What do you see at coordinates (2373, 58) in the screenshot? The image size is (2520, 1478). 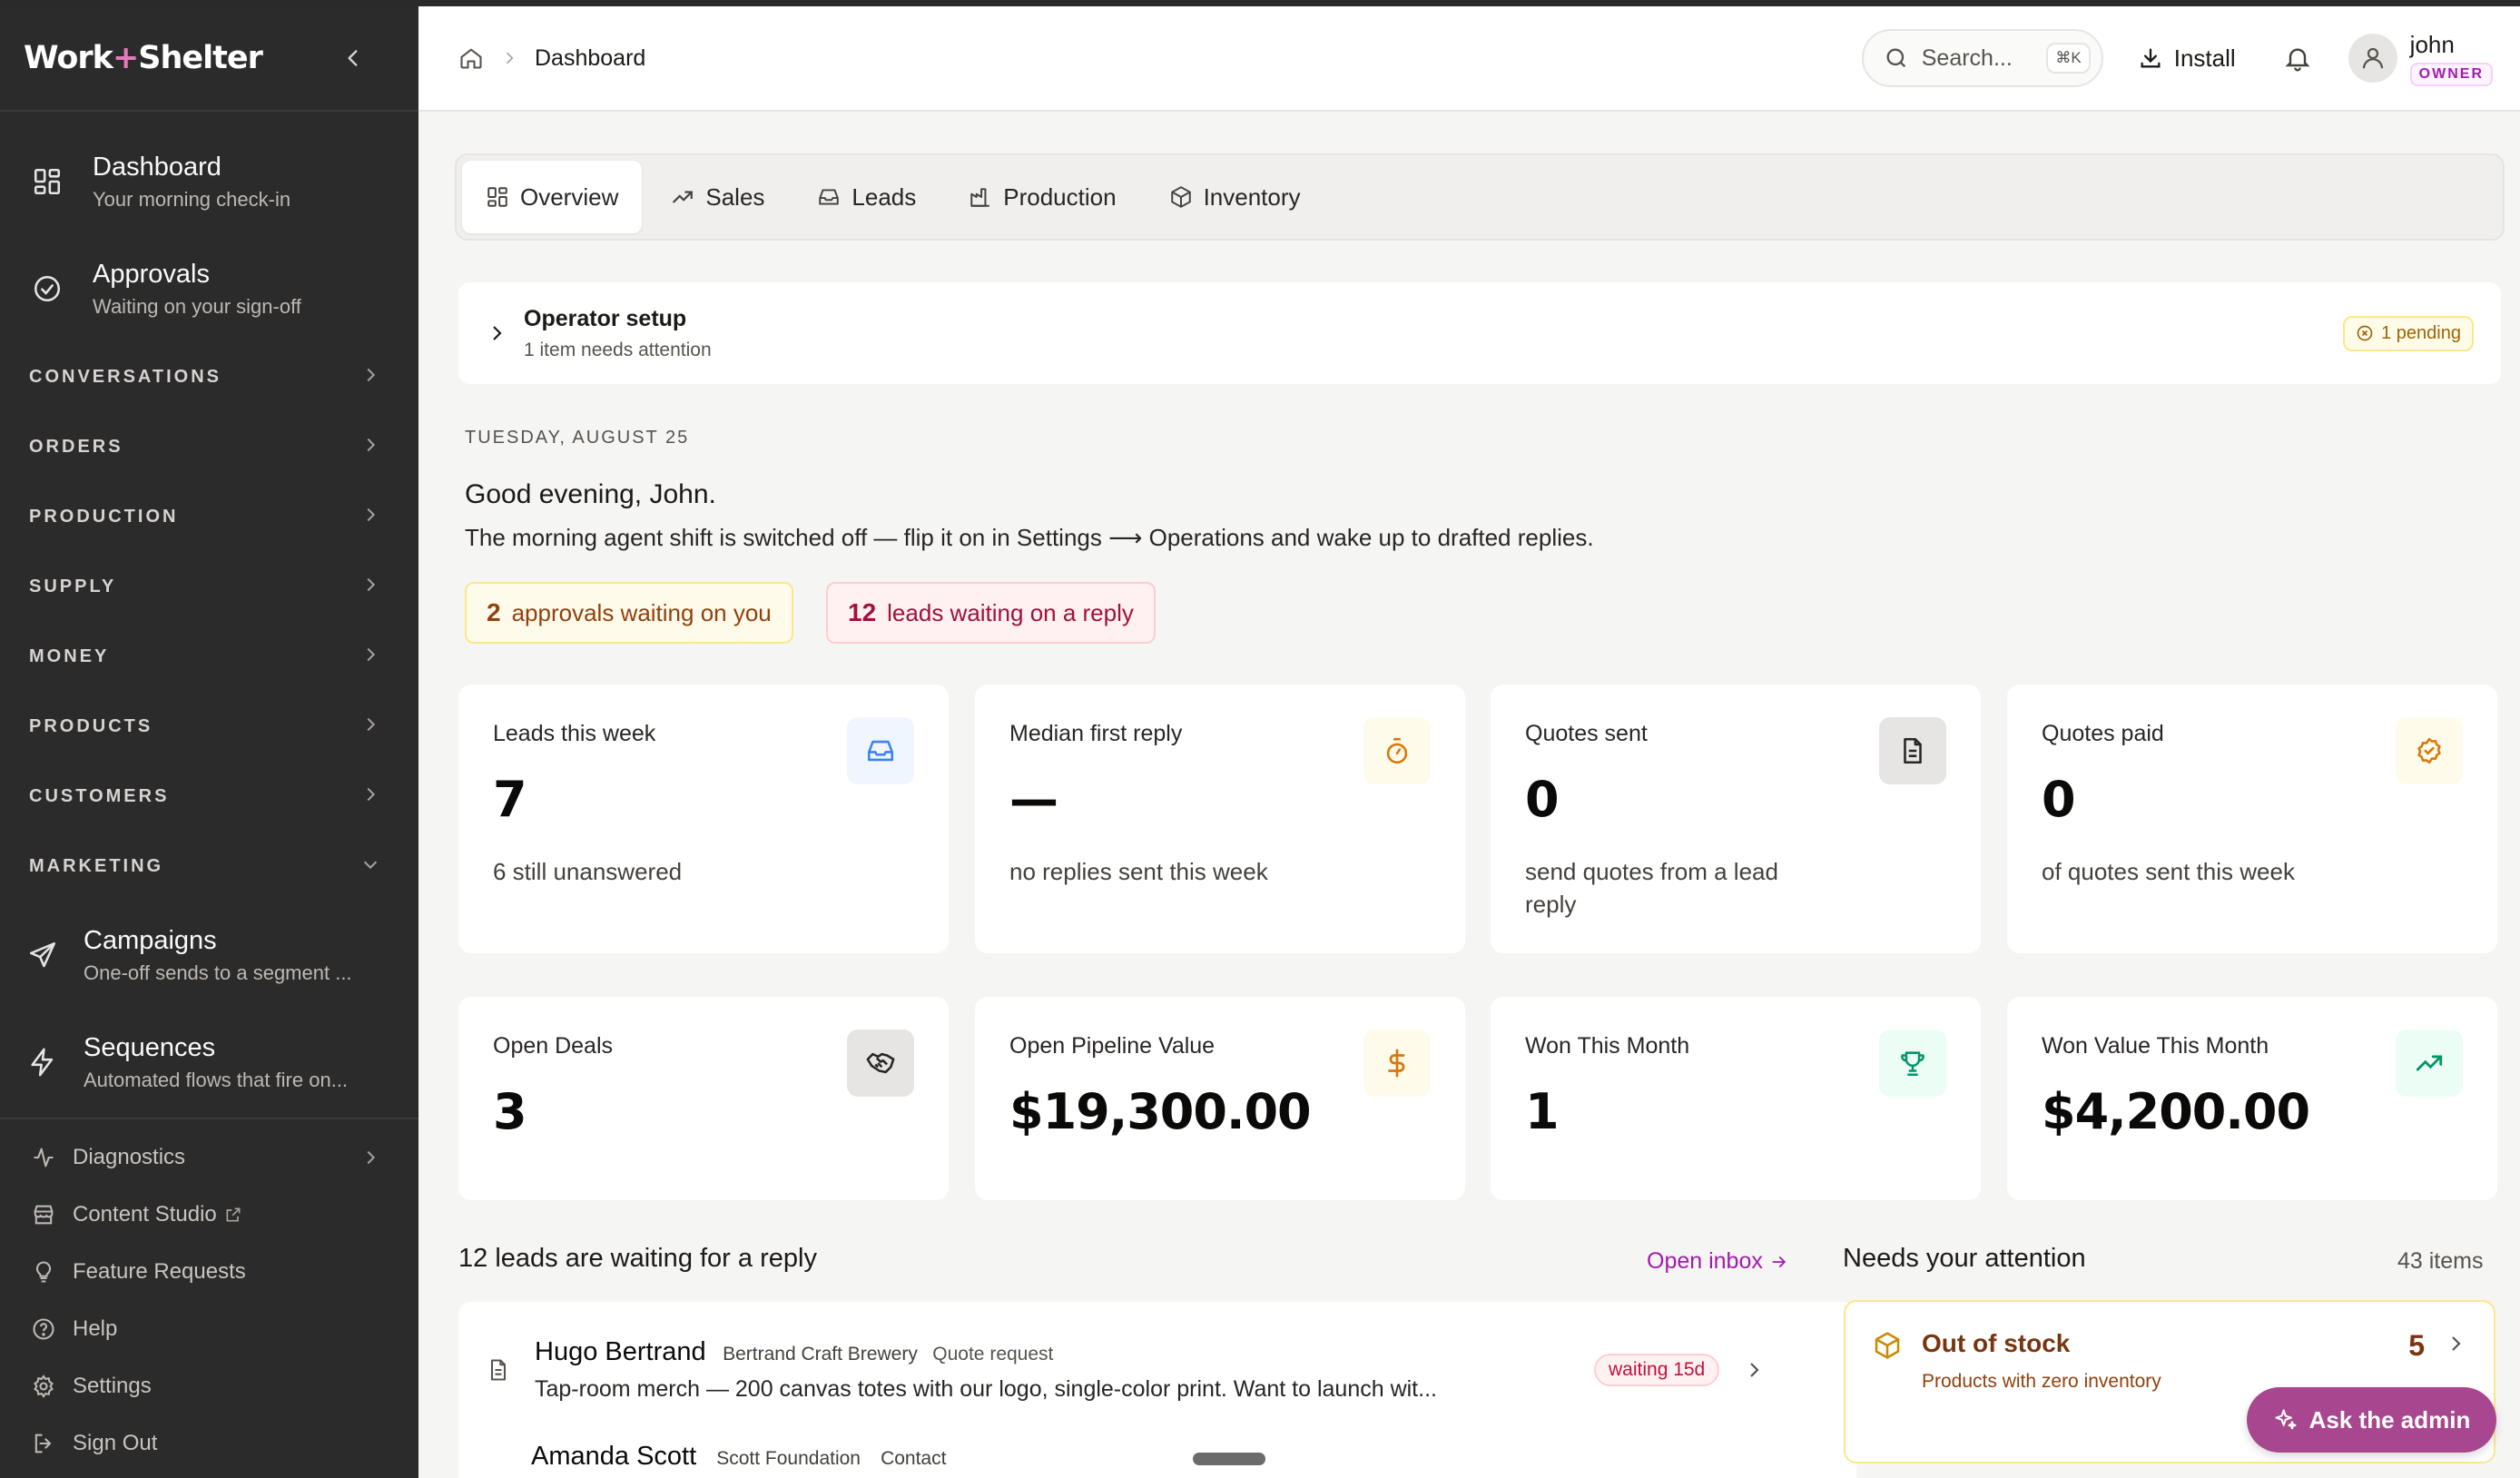 I see `avatar` at bounding box center [2373, 58].